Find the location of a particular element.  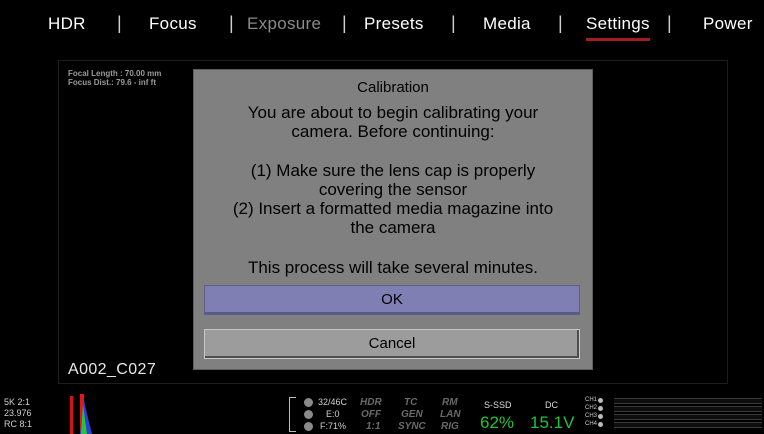

dialog-title: Calibration is located at coordinates (393, 87).